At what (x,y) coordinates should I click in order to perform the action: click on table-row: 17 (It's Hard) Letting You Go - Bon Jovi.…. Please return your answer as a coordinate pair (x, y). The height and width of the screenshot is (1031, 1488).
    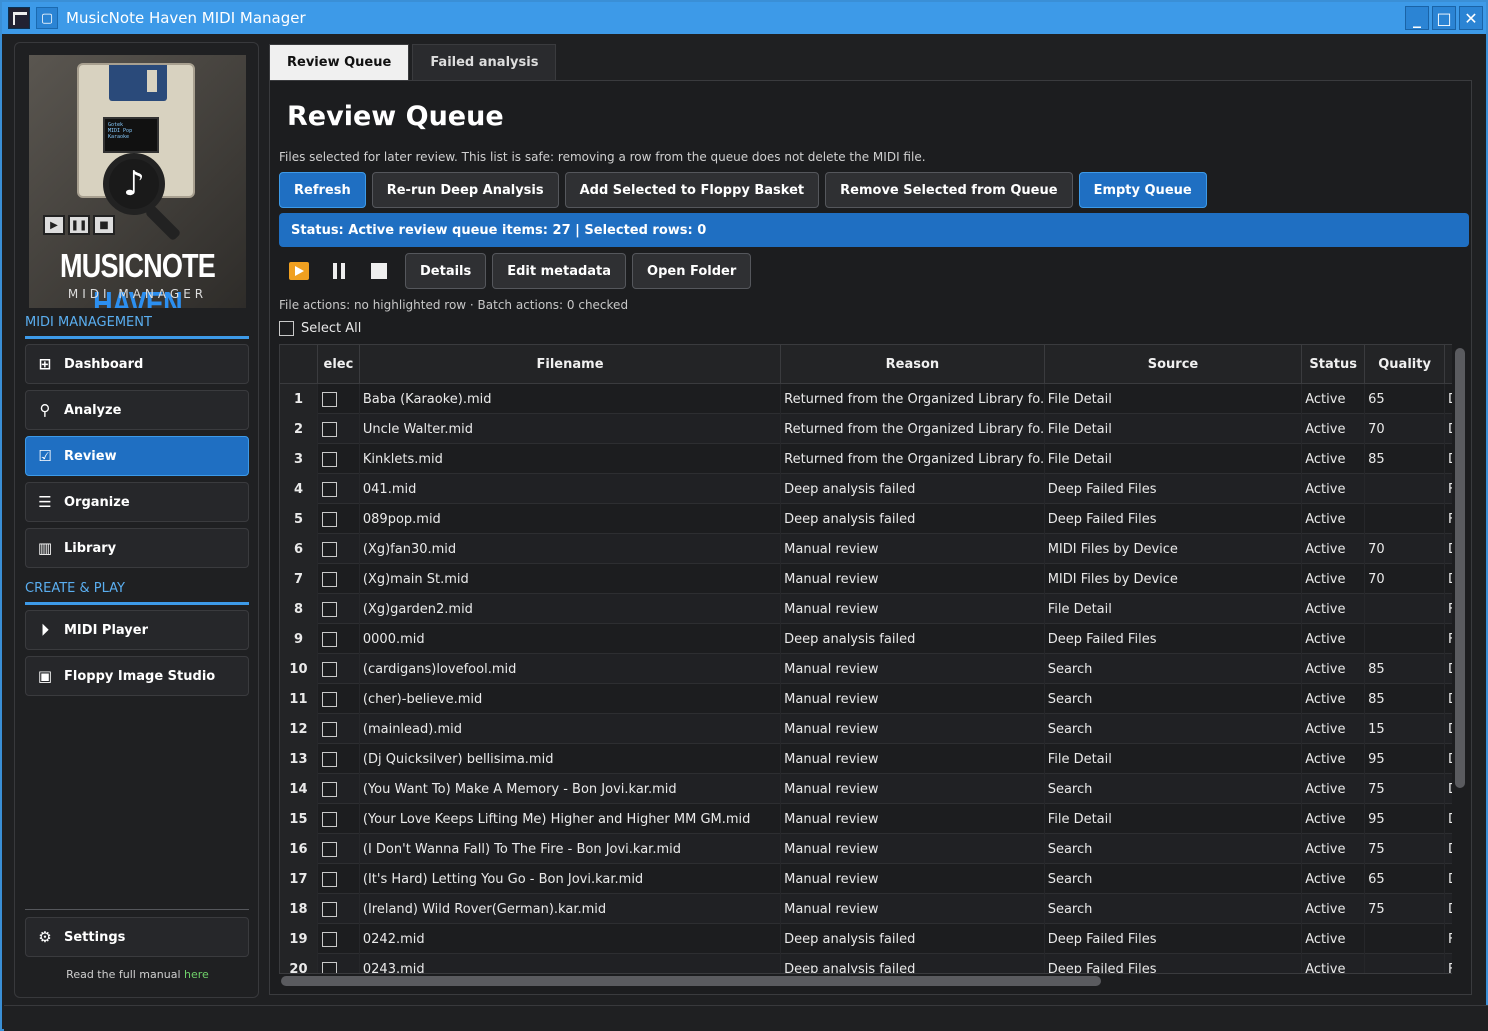
    Looking at the image, I should click on (868, 879).